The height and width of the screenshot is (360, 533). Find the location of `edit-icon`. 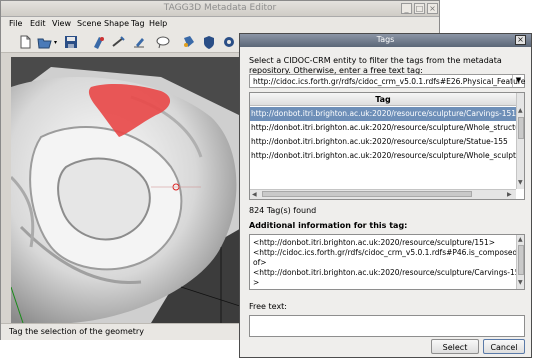

edit-icon is located at coordinates (139, 42).